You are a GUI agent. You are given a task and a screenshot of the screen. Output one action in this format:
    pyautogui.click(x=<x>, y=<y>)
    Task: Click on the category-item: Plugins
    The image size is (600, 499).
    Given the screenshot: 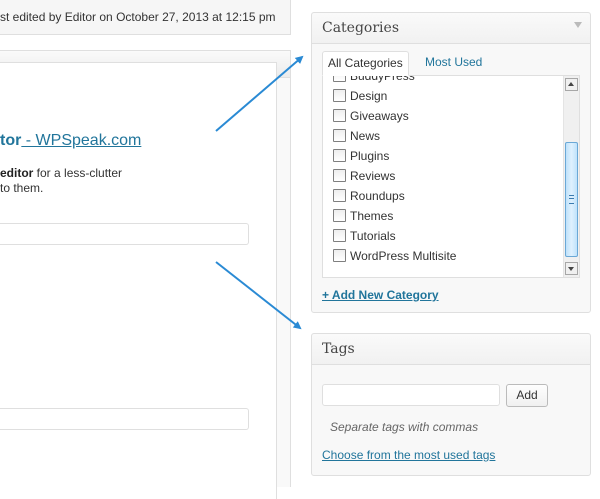 What is the action you would take?
    pyautogui.click(x=361, y=156)
    